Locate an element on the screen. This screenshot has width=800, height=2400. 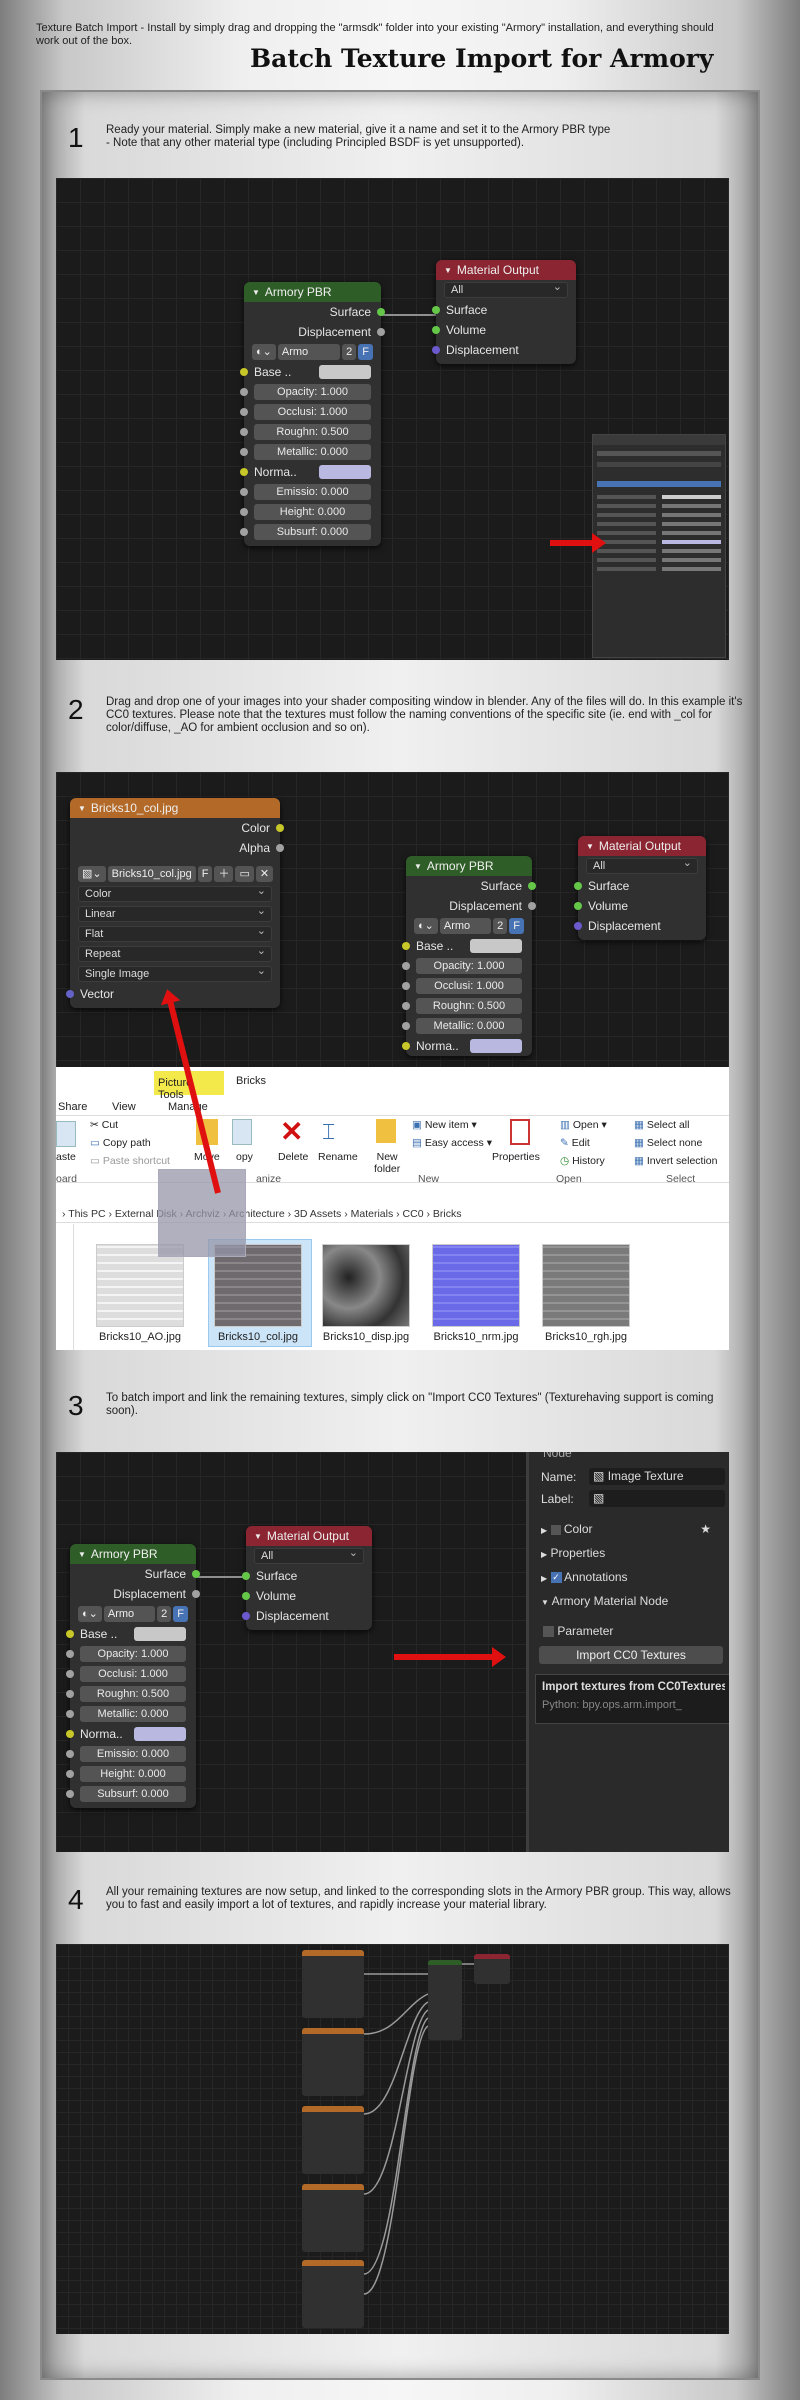
file-name: Bricks10_rgh.jpg is located at coordinates (586, 1337).